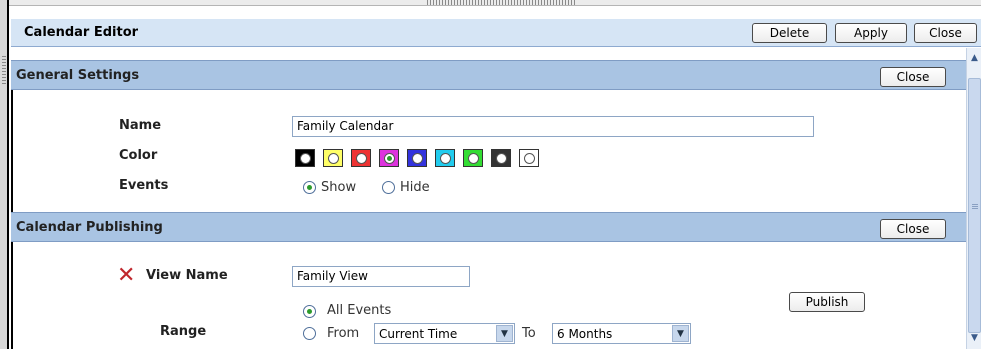 The image size is (981, 349). What do you see at coordinates (418, 334) in the screenshot?
I see `from-select-value: Current Time` at bounding box center [418, 334].